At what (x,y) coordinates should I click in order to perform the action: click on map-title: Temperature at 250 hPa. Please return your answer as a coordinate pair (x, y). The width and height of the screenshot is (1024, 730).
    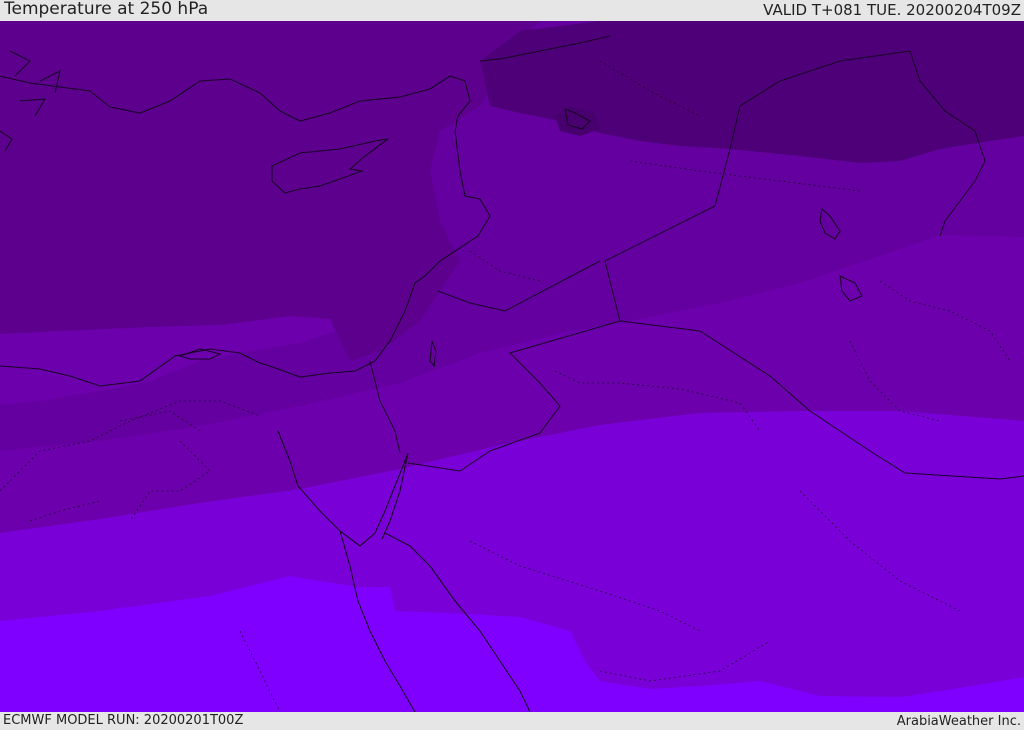
    Looking at the image, I should click on (106, 9).